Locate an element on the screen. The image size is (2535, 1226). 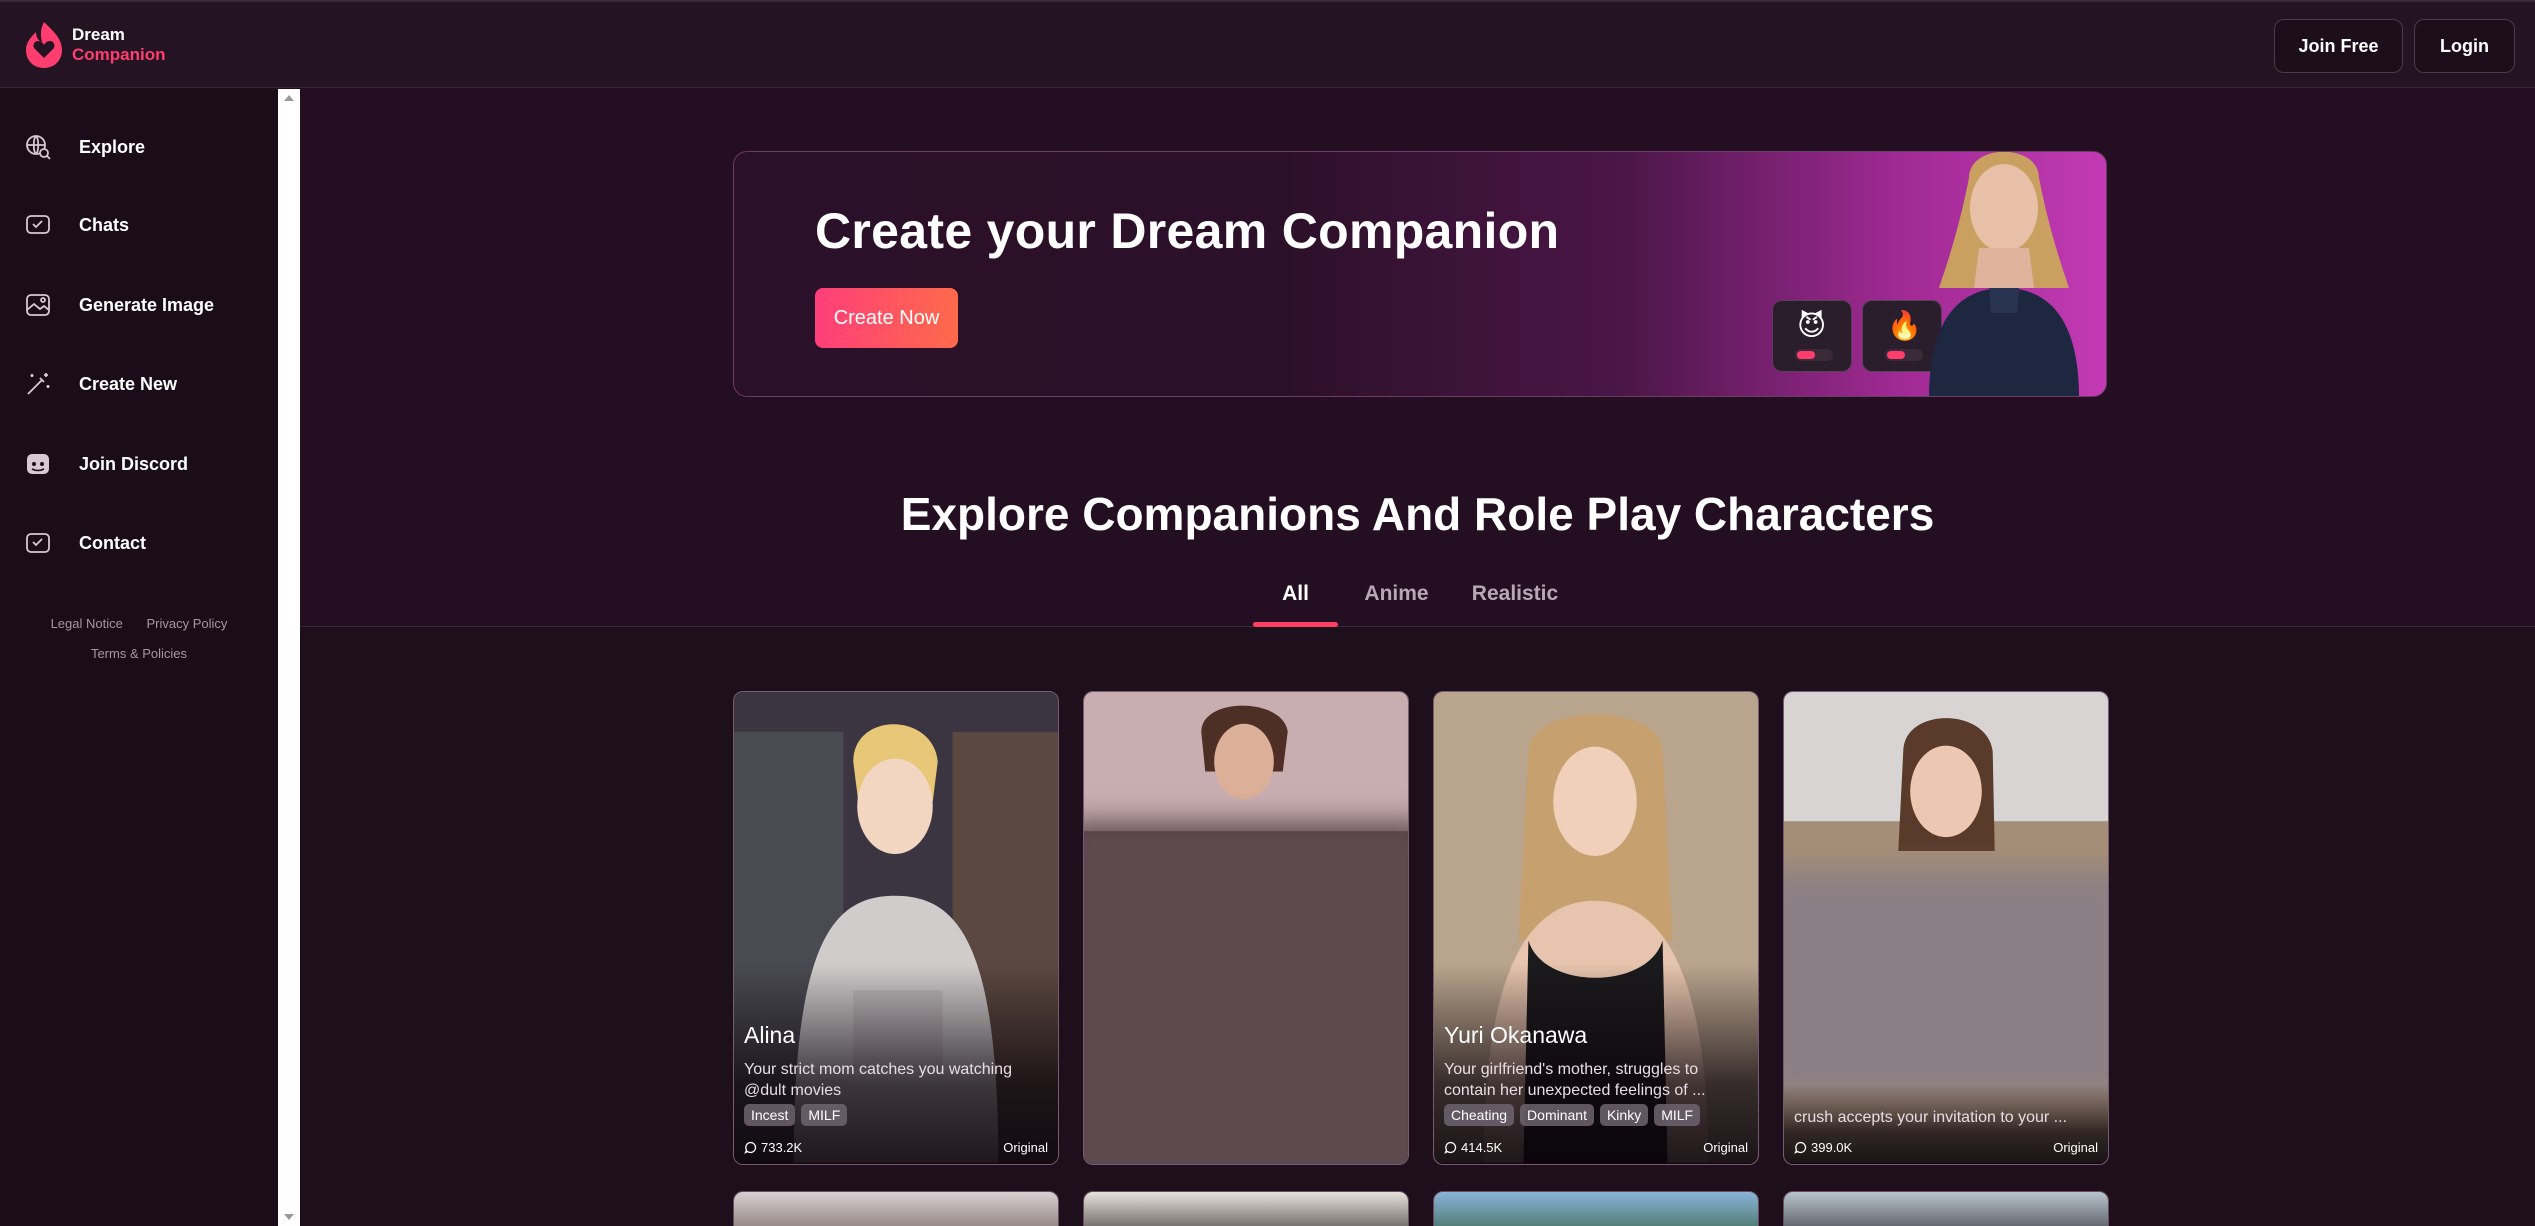
create-now-button: Create Now is located at coordinates (886, 318).